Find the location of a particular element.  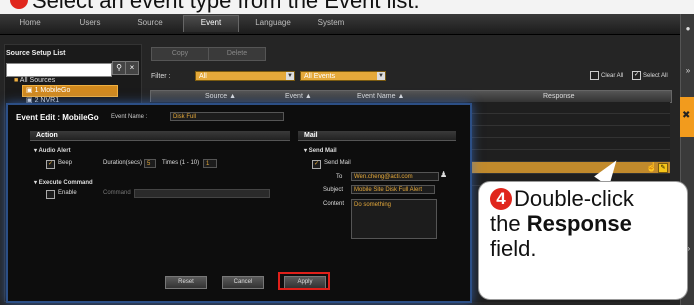

tab-source: Source is located at coordinates (150, 24).